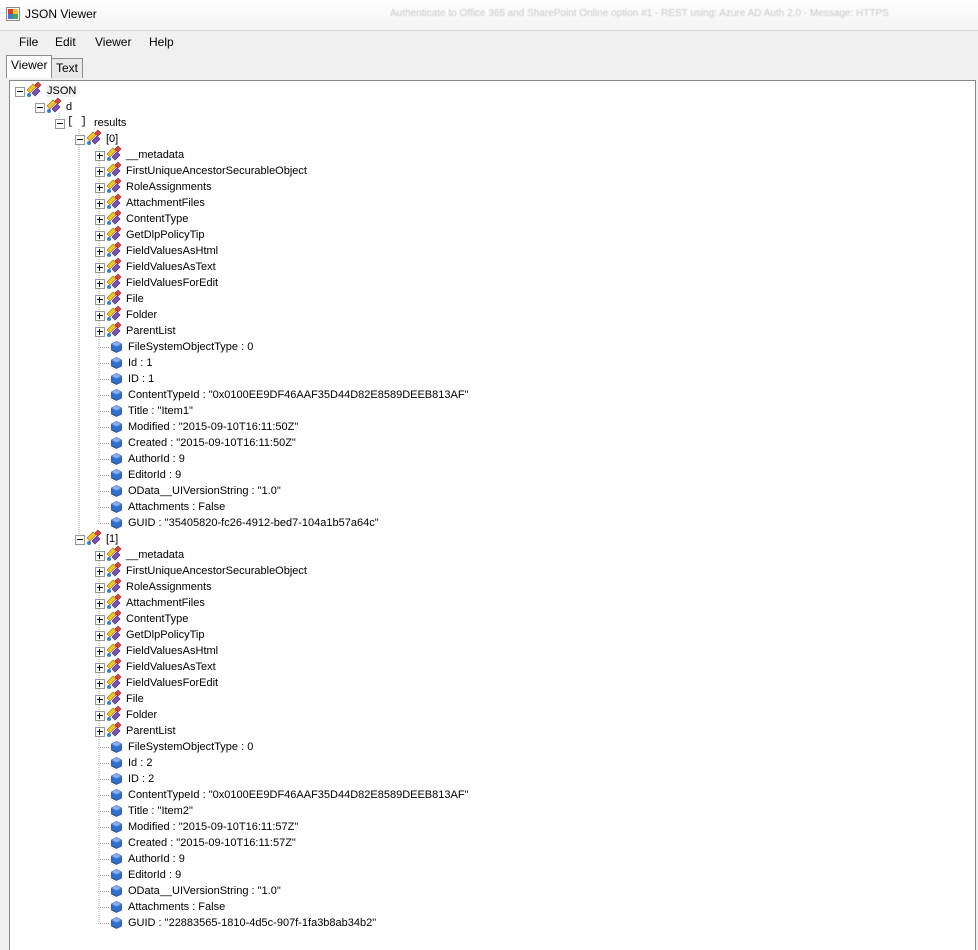 The width and height of the screenshot is (978, 950). What do you see at coordinates (165, 603) in the screenshot?
I see `tree-node-label: AttachmentFiles` at bounding box center [165, 603].